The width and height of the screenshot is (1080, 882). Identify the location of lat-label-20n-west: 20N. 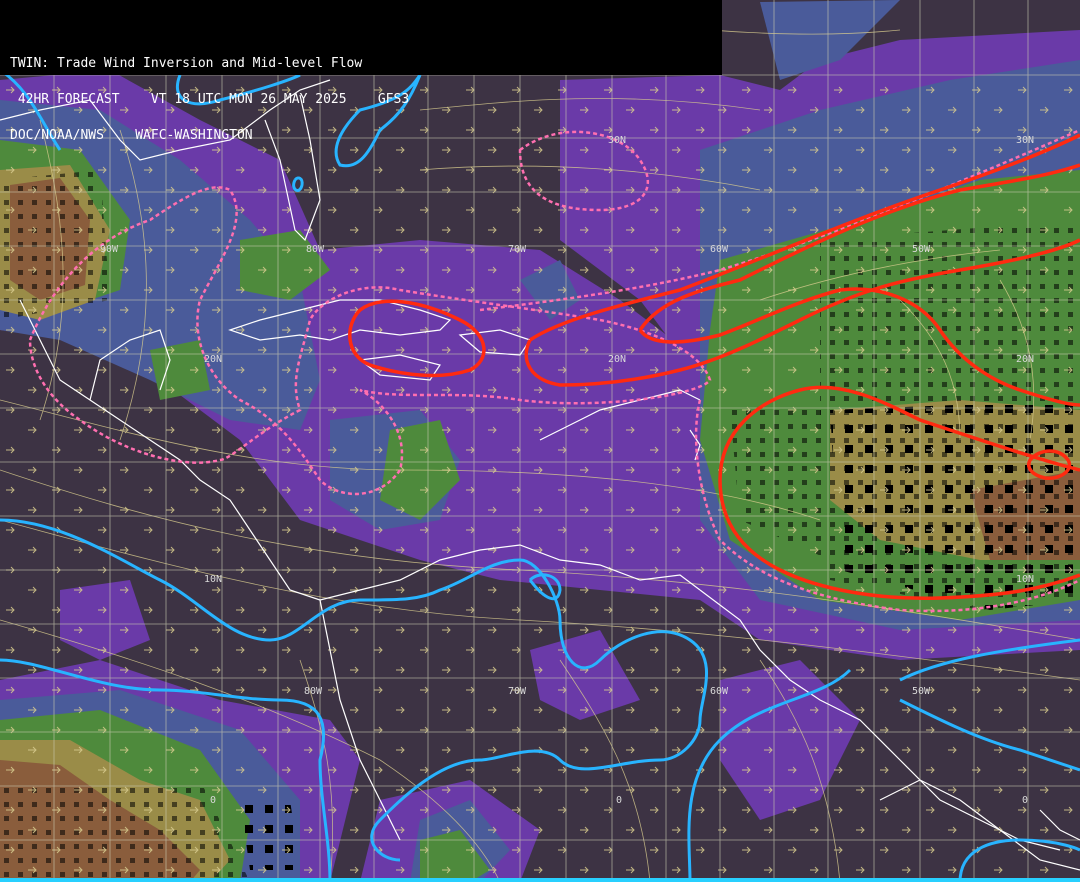
(213, 359).